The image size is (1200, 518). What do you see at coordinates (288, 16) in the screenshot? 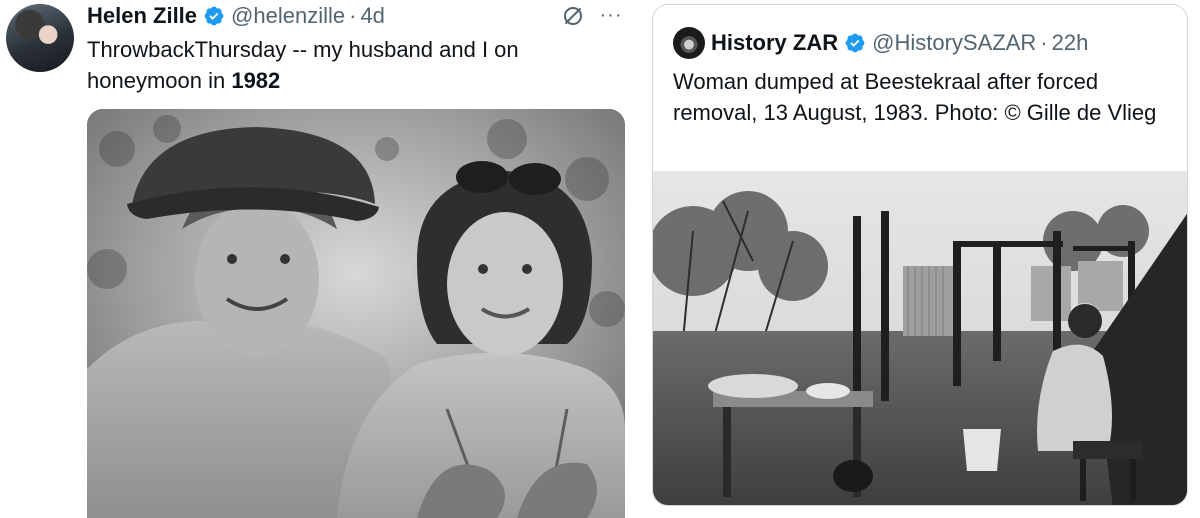
I see `author-handle: @helenzille` at bounding box center [288, 16].